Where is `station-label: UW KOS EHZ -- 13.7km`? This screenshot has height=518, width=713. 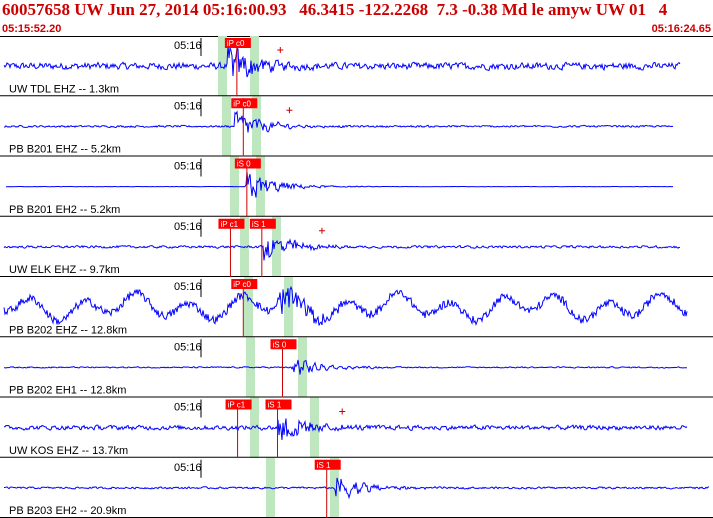
station-label: UW KOS EHZ -- 13.7km is located at coordinates (68, 451).